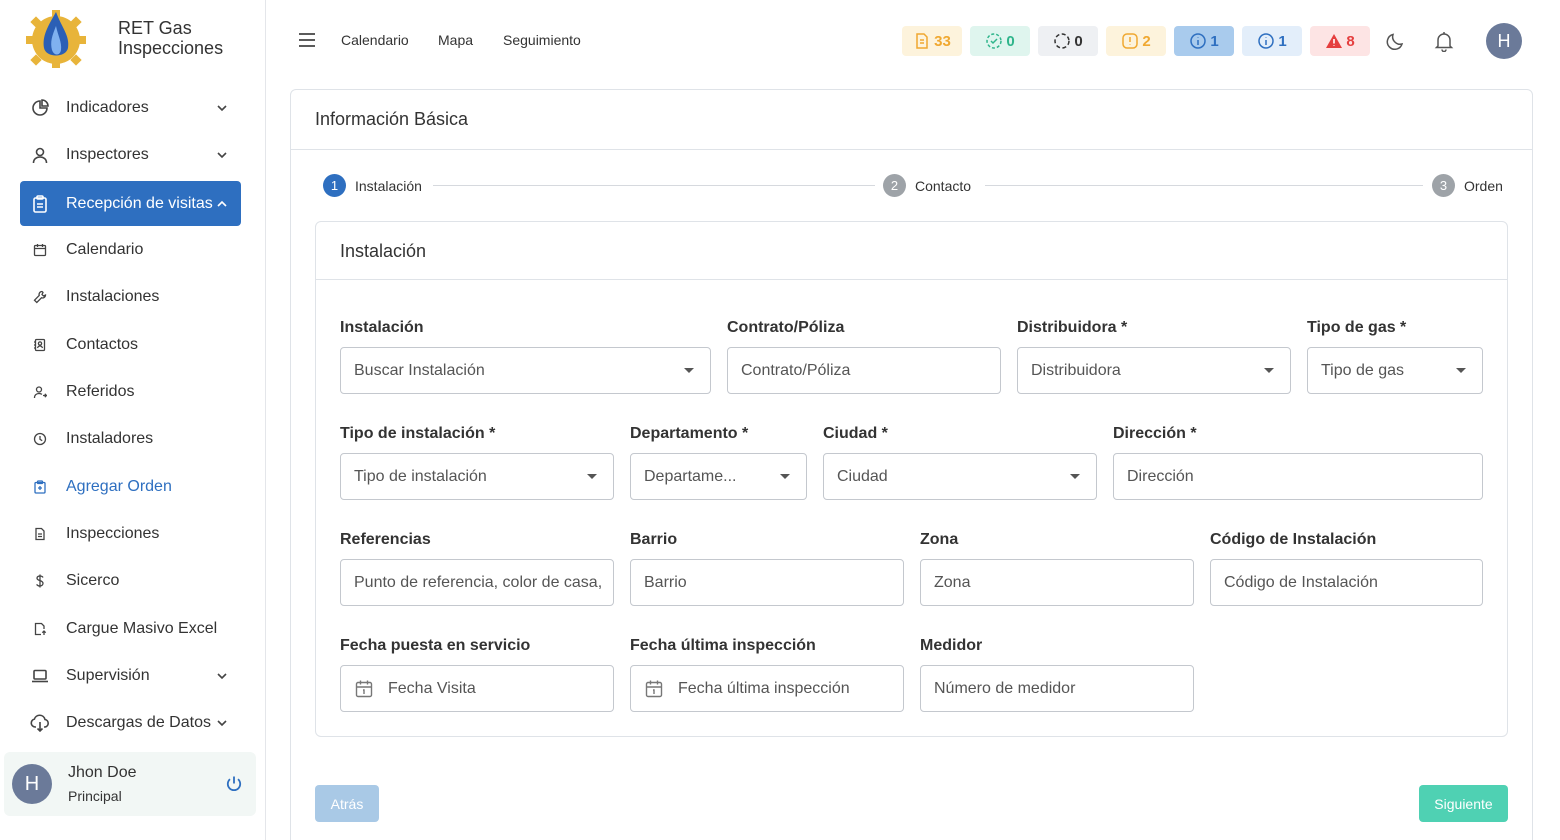 The height and width of the screenshot is (840, 1560). Describe the element at coordinates (375, 40) in the screenshot. I see `toplink-calendario: Calendario` at that location.